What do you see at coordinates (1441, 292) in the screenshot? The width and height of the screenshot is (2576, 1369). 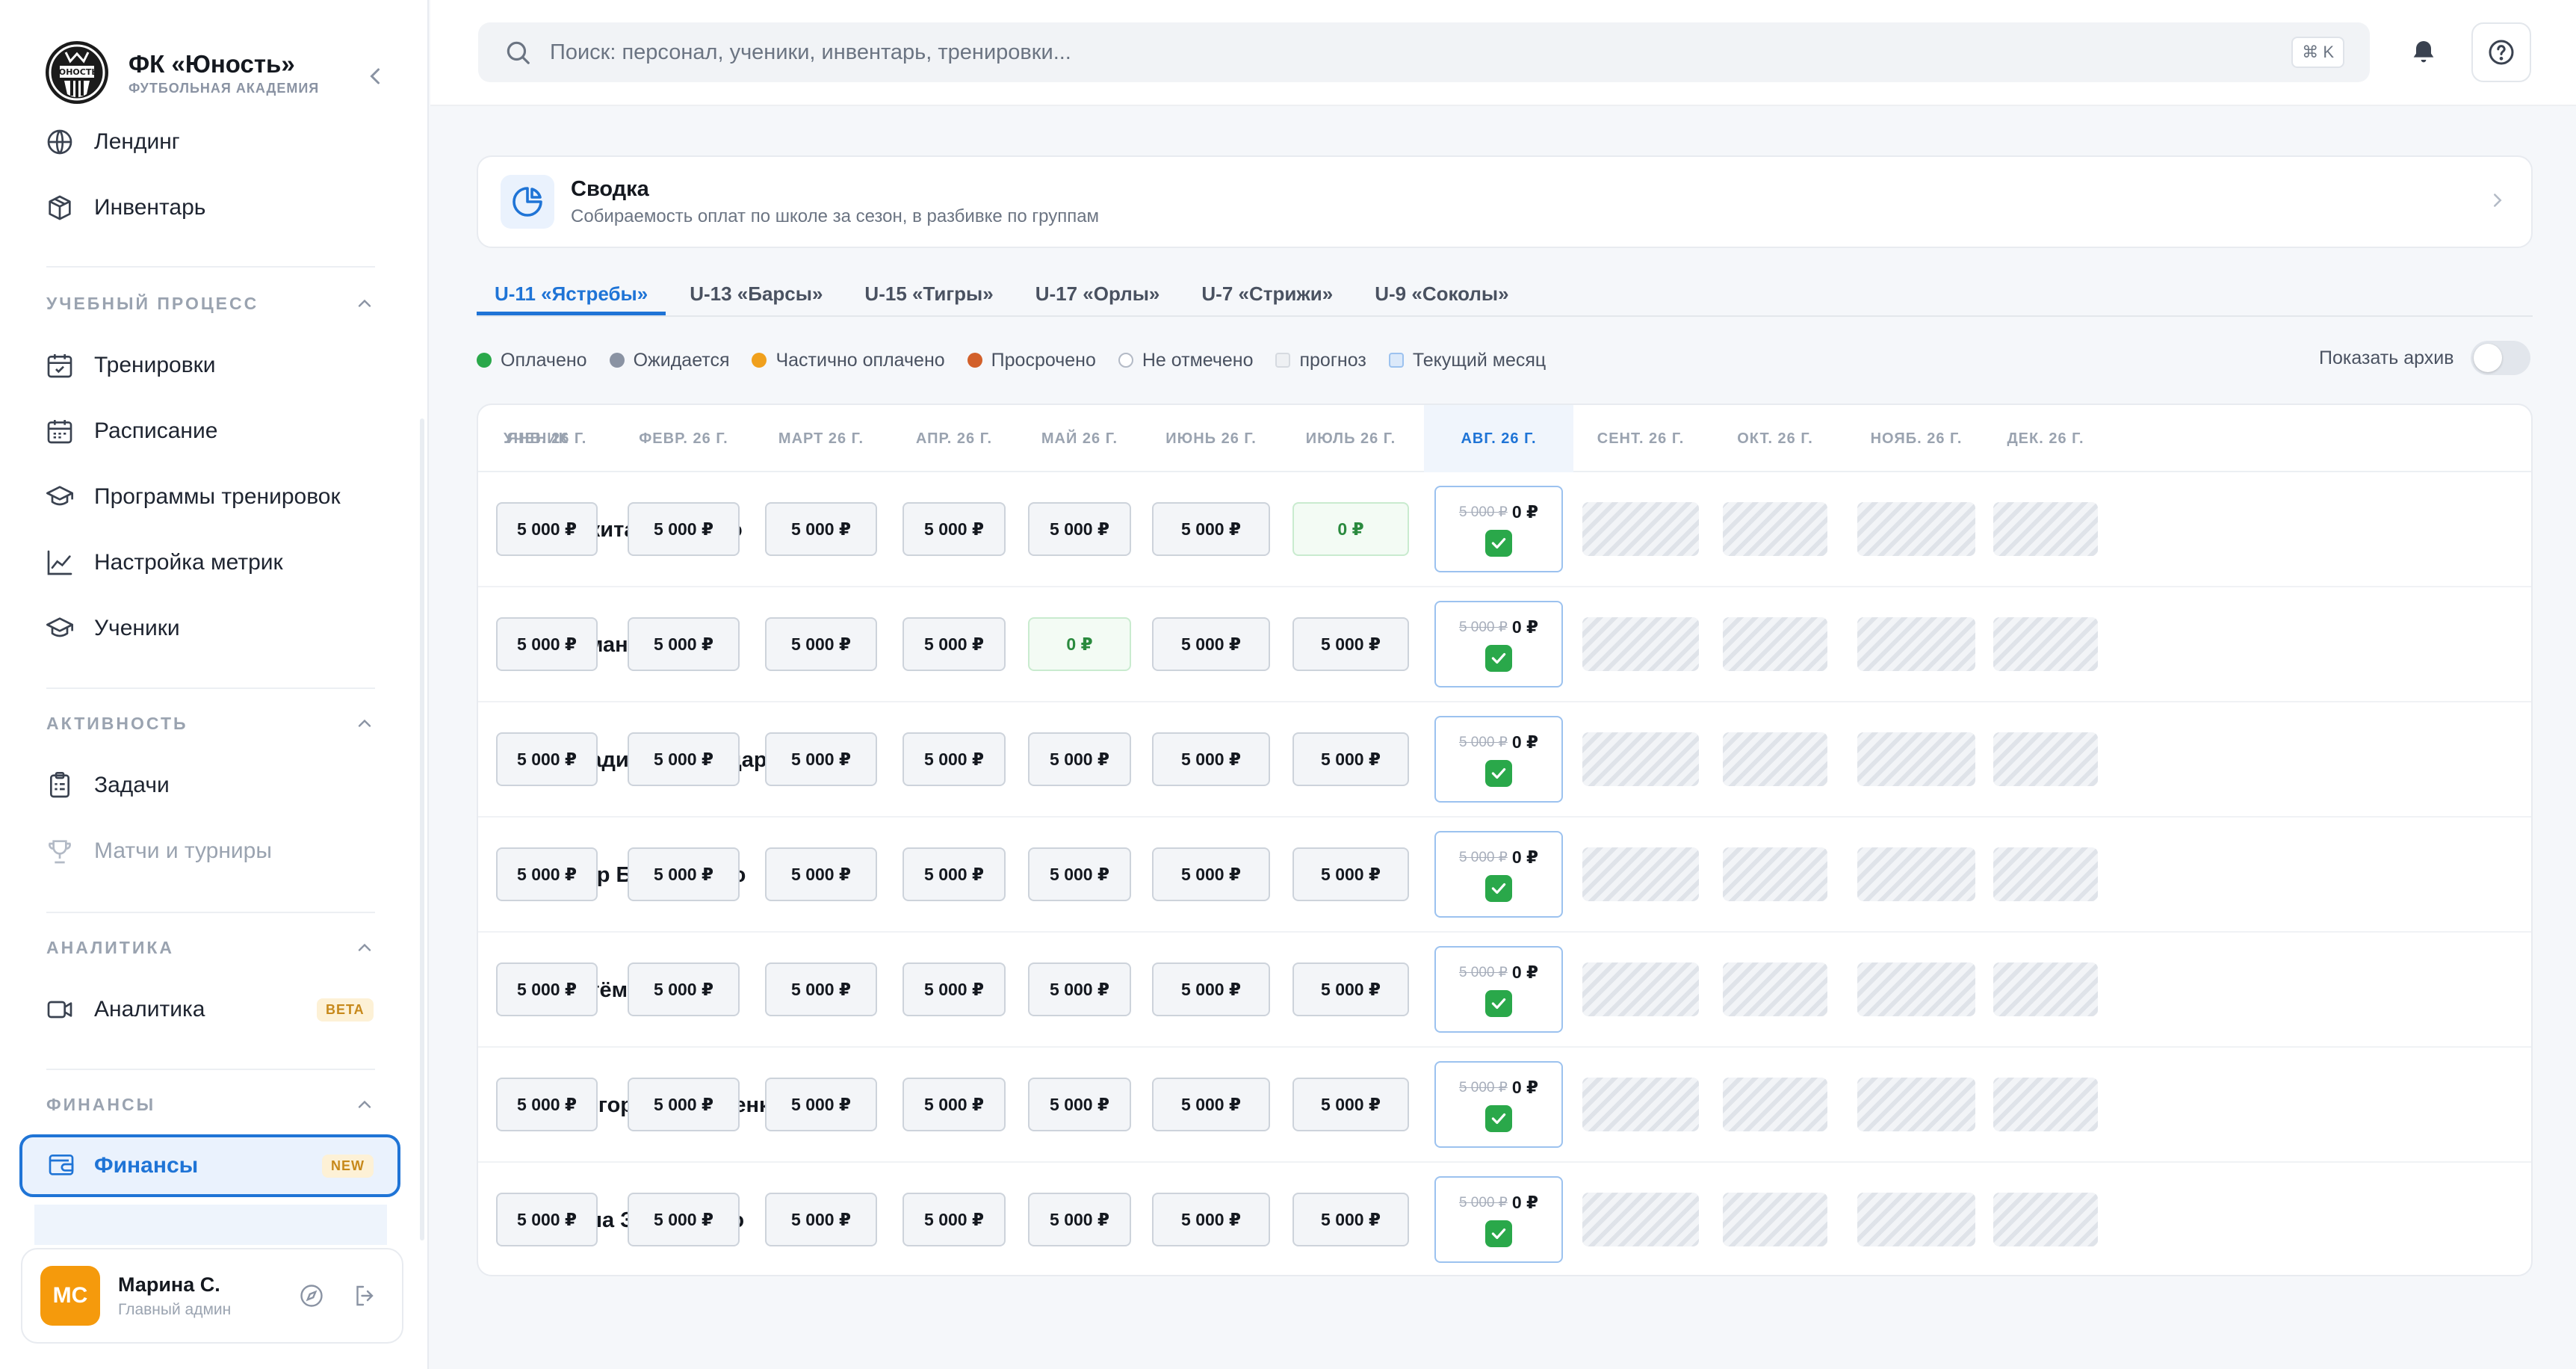 I see `tab-u9: U-9 «Соколы»` at bounding box center [1441, 292].